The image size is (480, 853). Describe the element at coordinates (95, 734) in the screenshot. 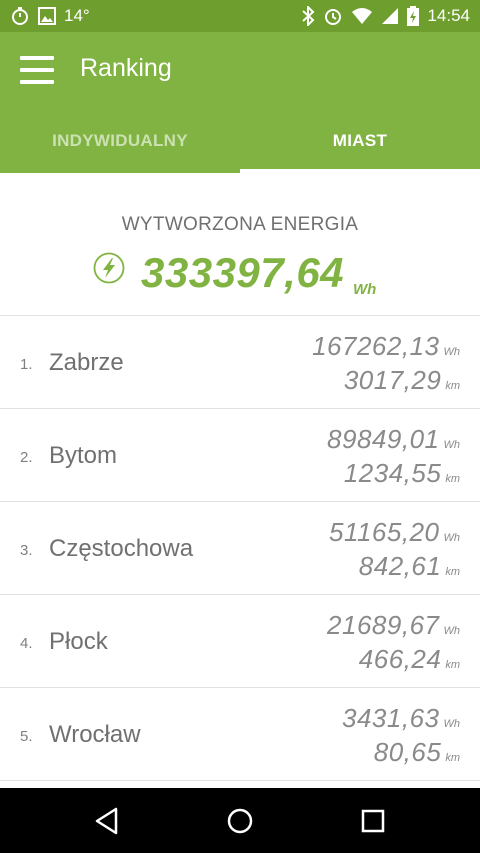

I see `city-name: Wrocław` at that location.